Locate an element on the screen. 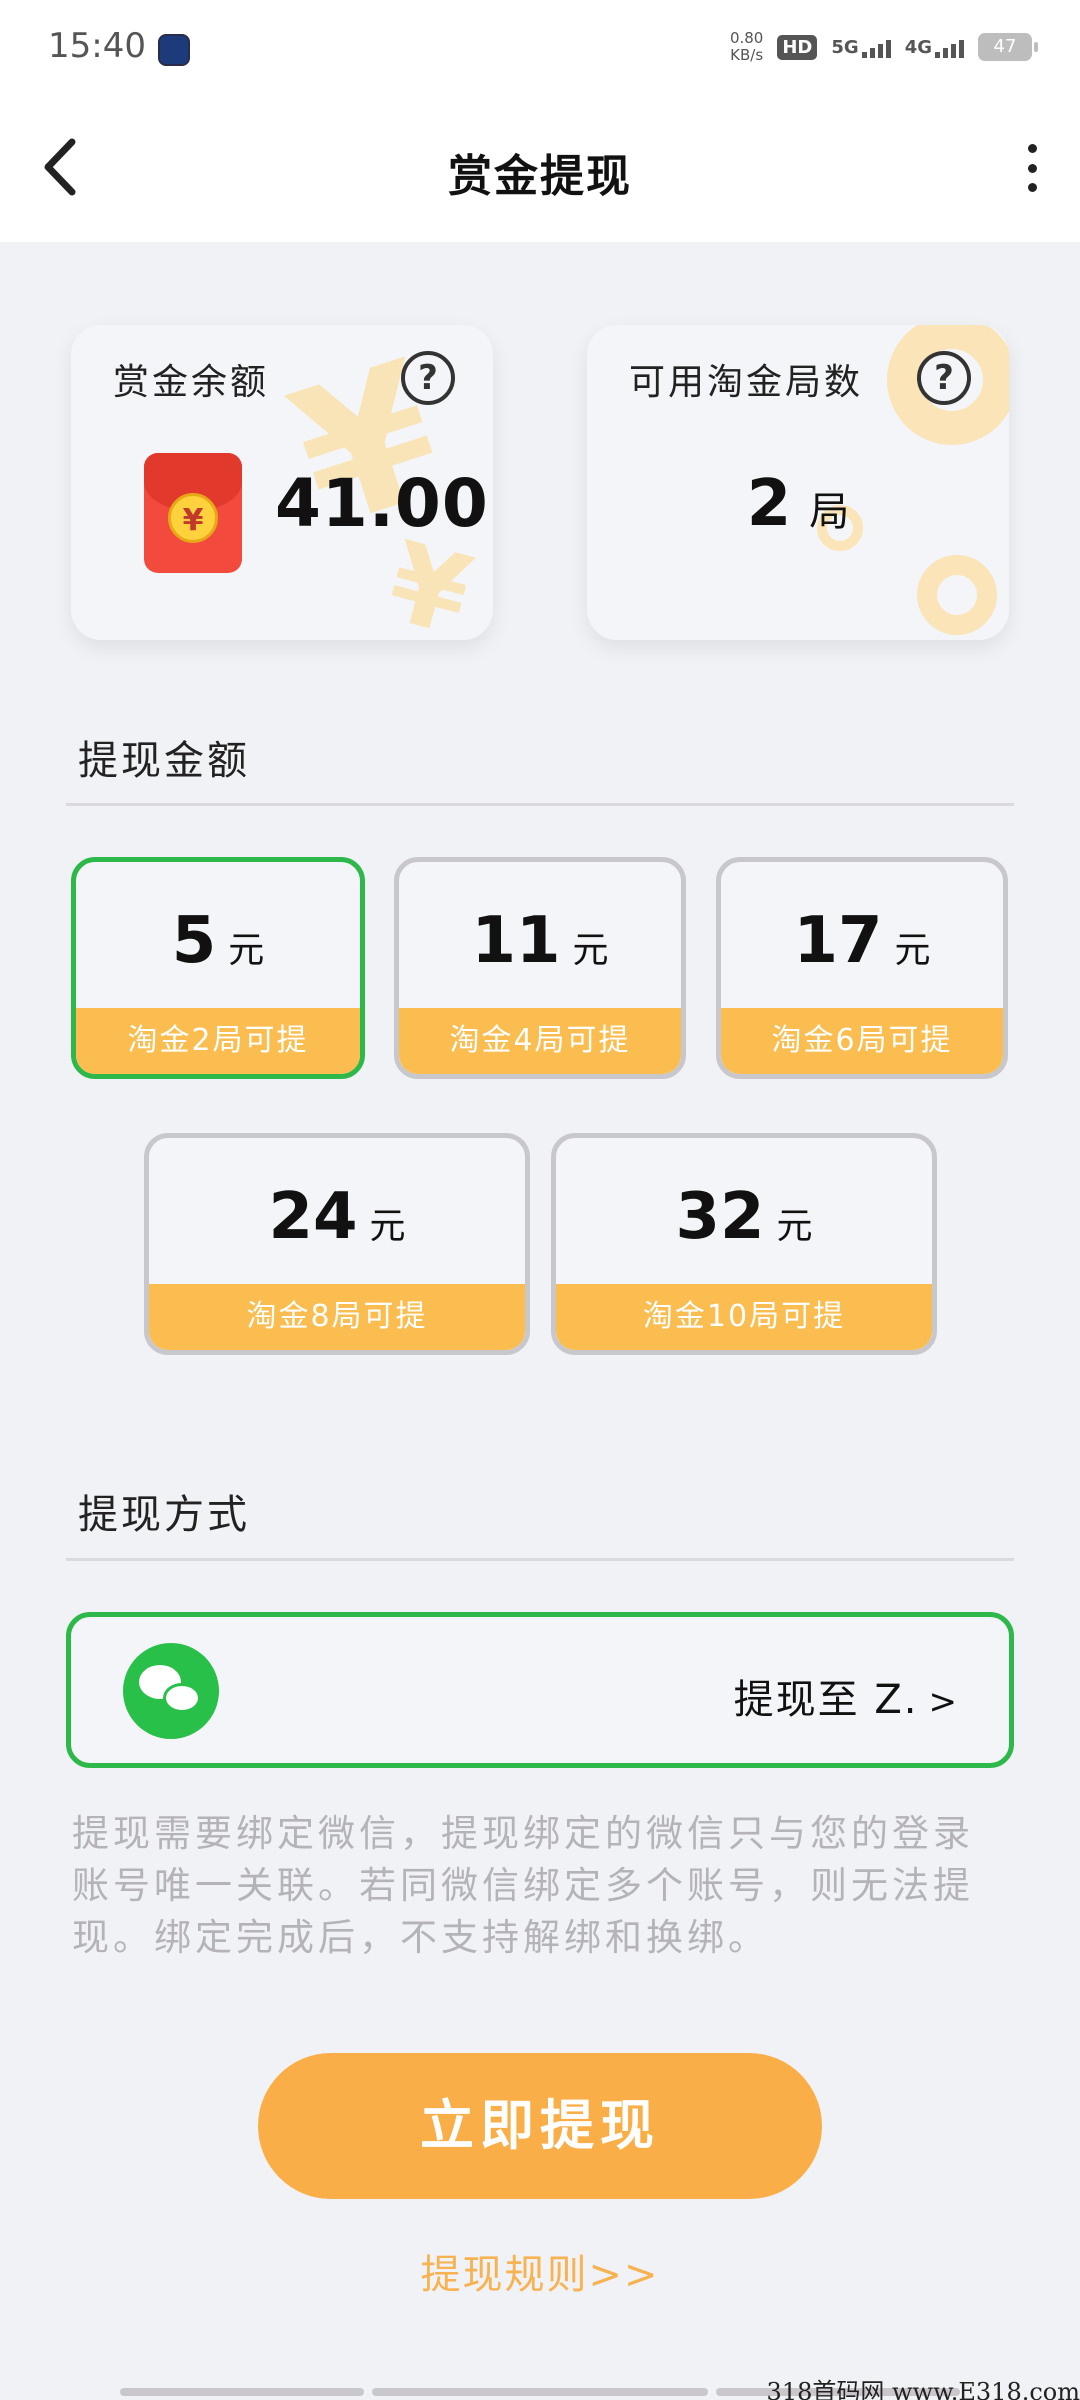 This screenshot has width=1080, height=2400. status-indicators: 0.80 KB/s HD 5G 4G 47 is located at coordinates (883, 46).